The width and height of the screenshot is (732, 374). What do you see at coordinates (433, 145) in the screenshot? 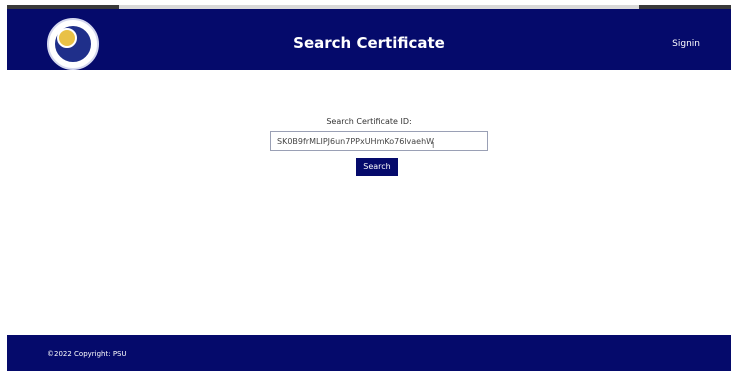
I see `text-cursor-icon: I` at bounding box center [433, 145].